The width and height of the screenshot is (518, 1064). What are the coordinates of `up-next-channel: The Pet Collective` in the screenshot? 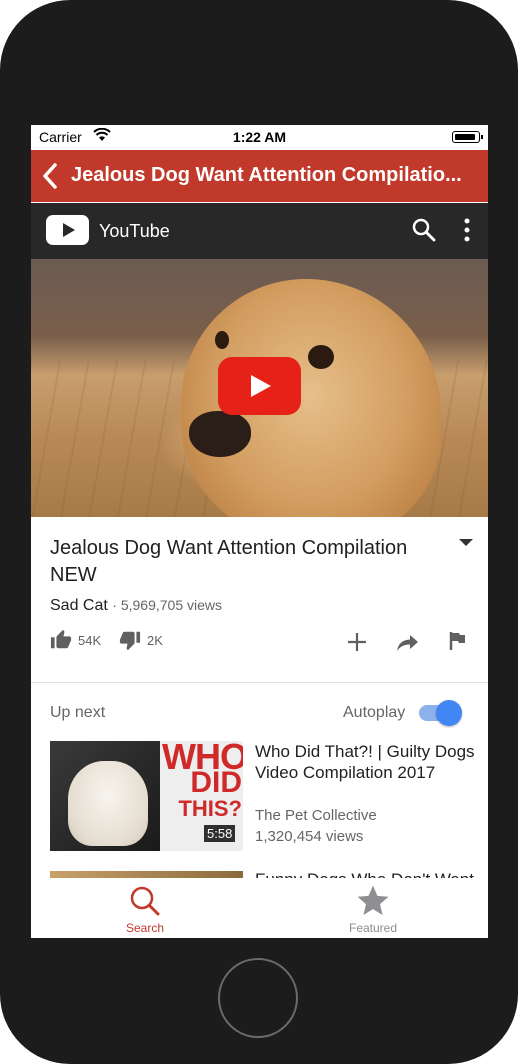 It's located at (316, 815).